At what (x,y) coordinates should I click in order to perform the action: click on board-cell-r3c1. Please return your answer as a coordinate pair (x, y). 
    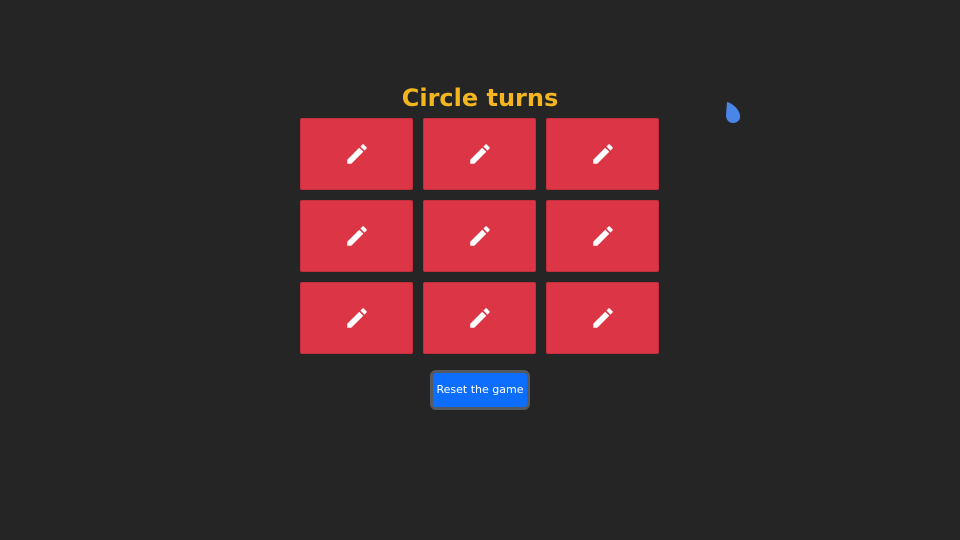
    Looking at the image, I should click on (356, 318).